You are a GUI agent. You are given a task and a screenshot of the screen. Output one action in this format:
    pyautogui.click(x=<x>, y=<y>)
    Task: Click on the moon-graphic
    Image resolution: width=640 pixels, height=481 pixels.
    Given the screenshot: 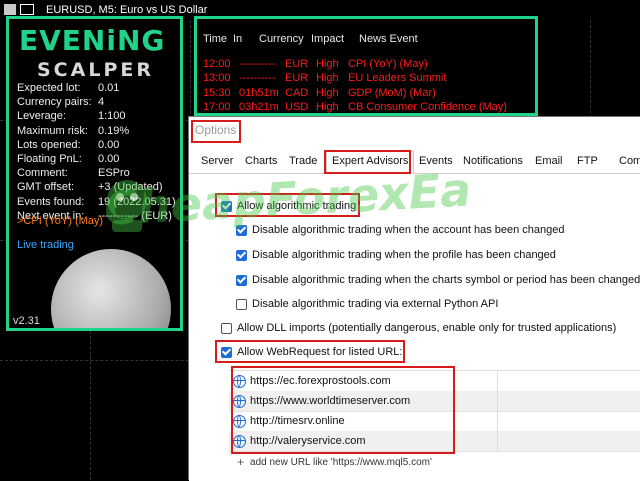 What is the action you would take?
    pyautogui.click(x=111, y=288)
    